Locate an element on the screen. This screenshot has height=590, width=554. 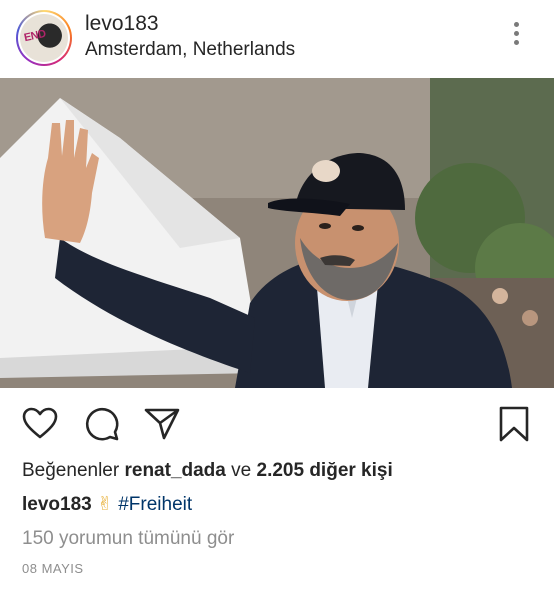
hashtag-link: #Freiheit is located at coordinates (155, 504).